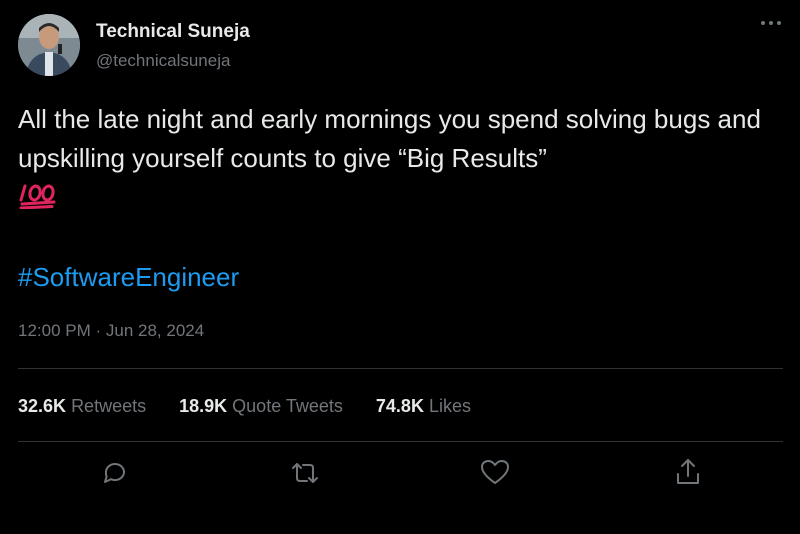 Image resolution: width=800 pixels, height=534 pixels. Describe the element at coordinates (173, 32) in the screenshot. I see `author-name: Technical Suneja` at that location.